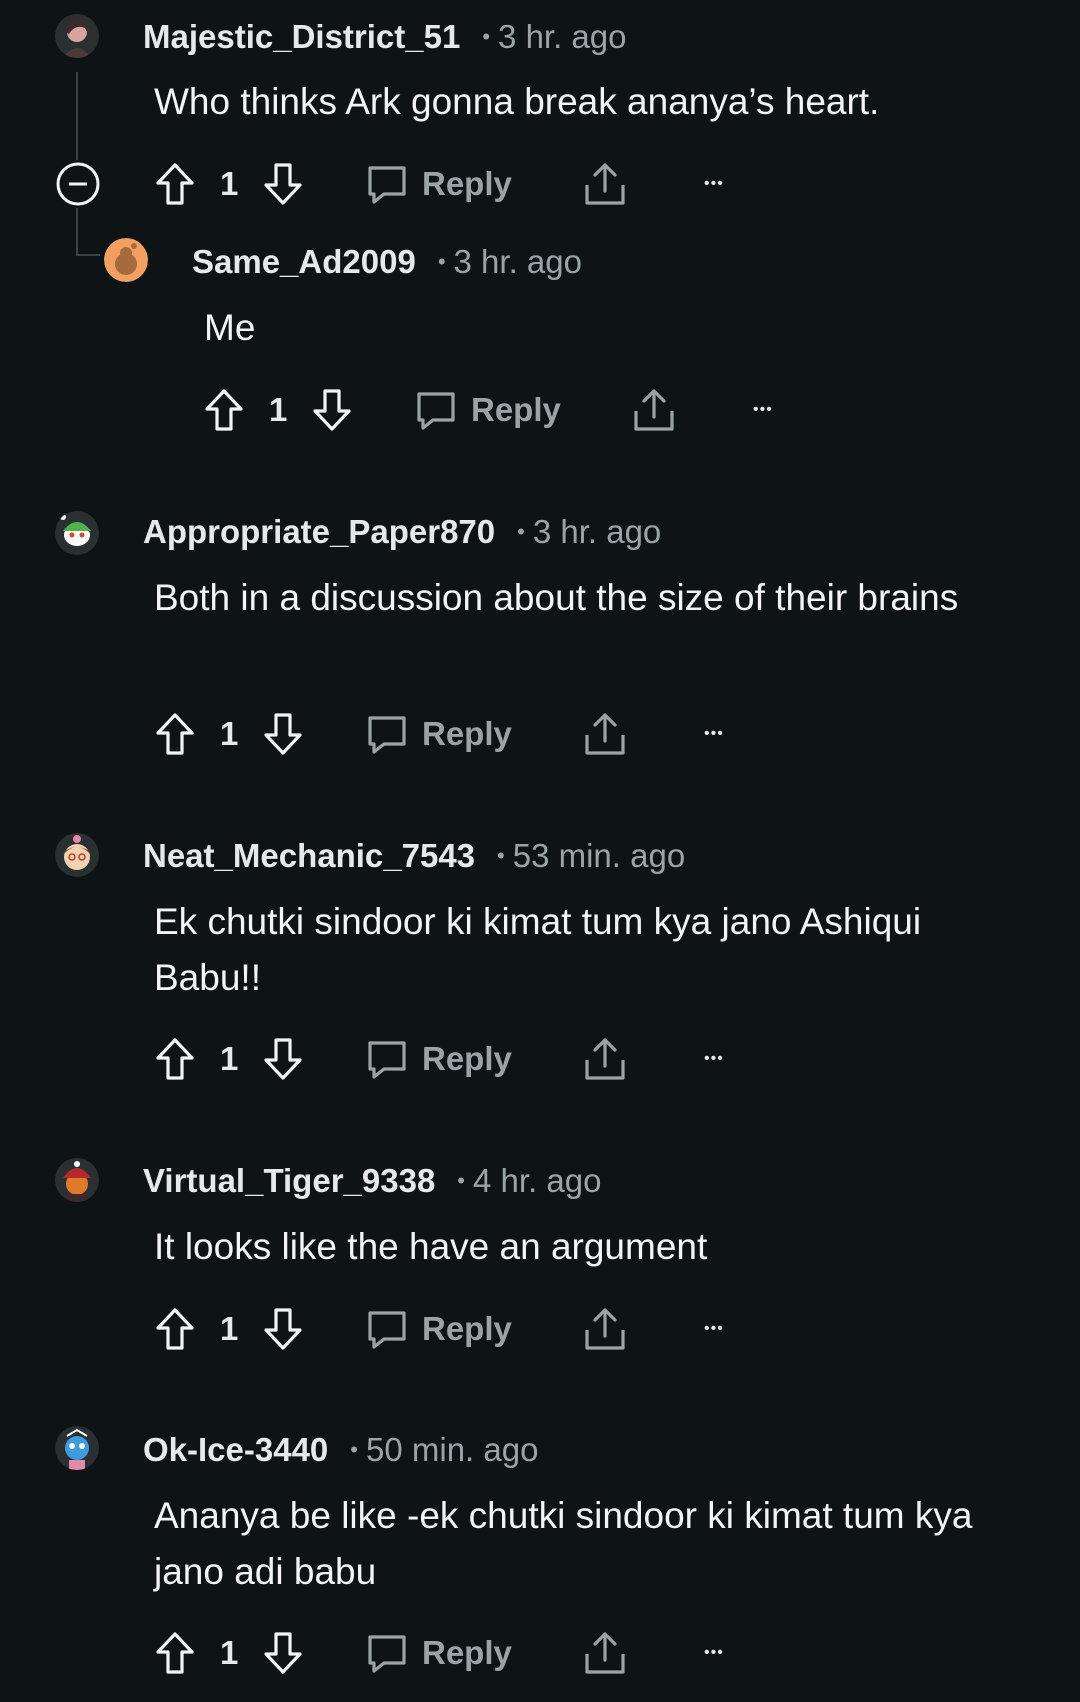  I want to click on timestamp: 50 min. ago, so click(452, 1449).